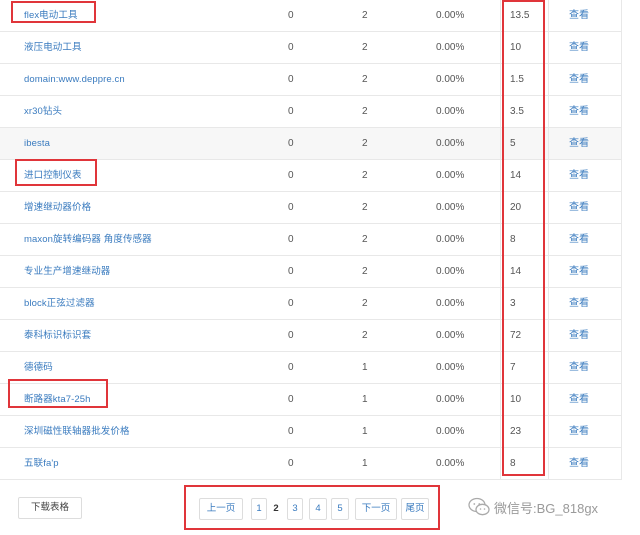 This screenshot has height=535, width=640. What do you see at coordinates (311, 80) in the screenshot?
I see `table-row: domain:www.deppre.cn 0 2 0.00% 1.5 查看` at bounding box center [311, 80].